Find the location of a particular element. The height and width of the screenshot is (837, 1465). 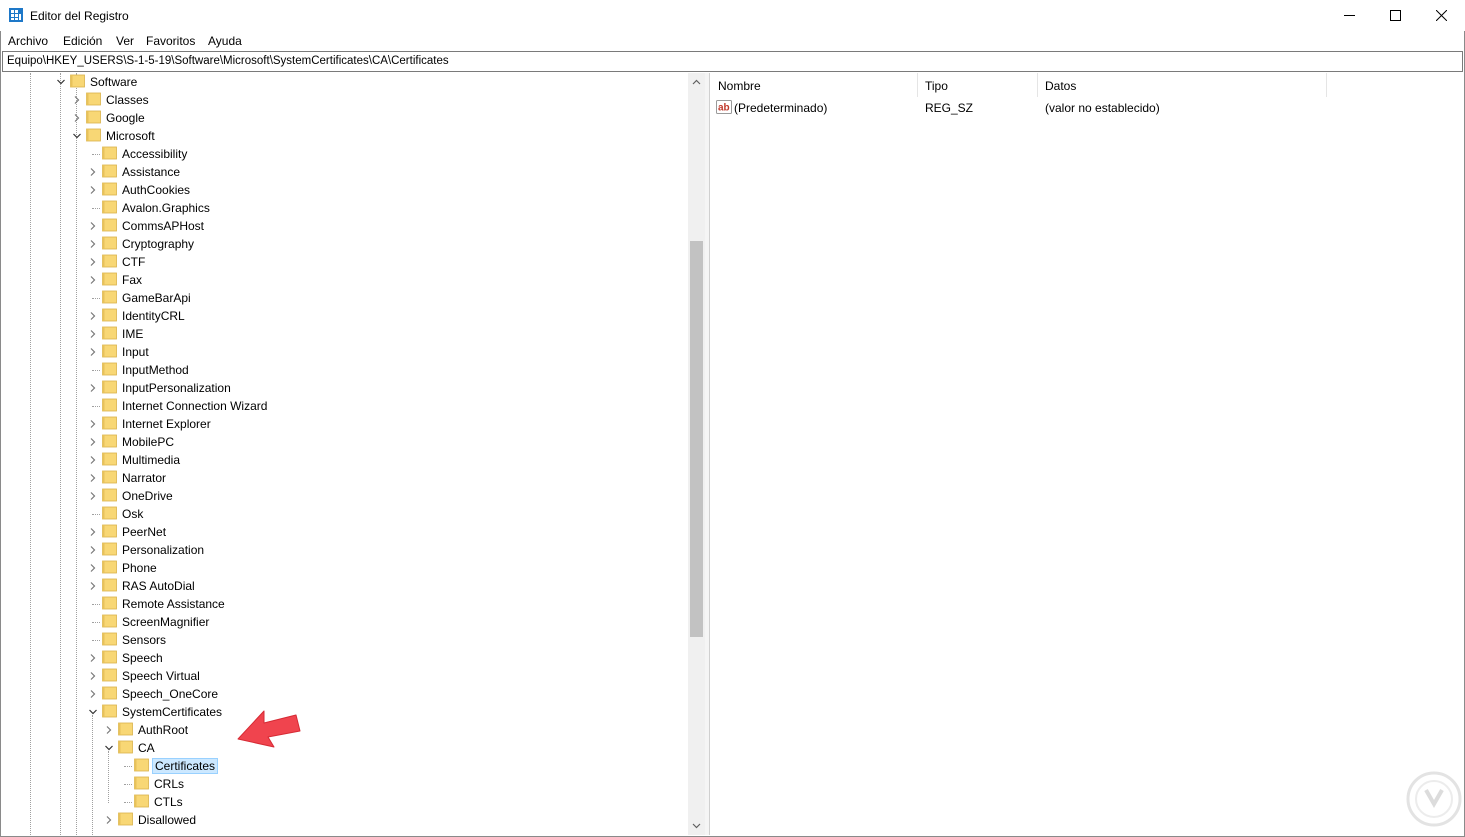

tree-item: Cryptography is located at coordinates (344, 244).